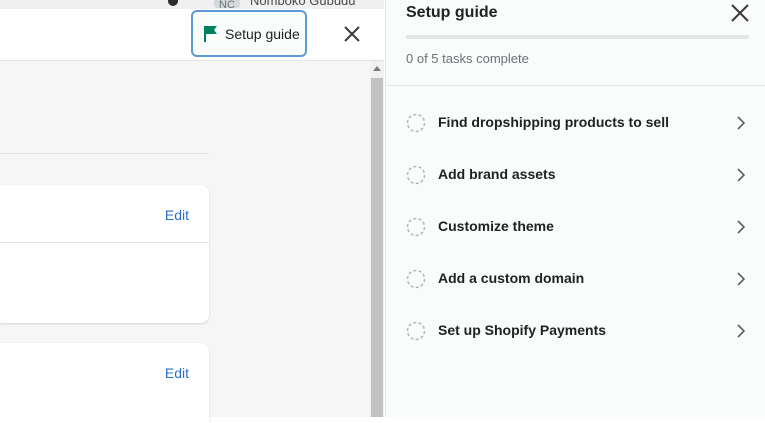 The height and width of the screenshot is (423, 765). I want to click on flag-icon, so click(211, 34).